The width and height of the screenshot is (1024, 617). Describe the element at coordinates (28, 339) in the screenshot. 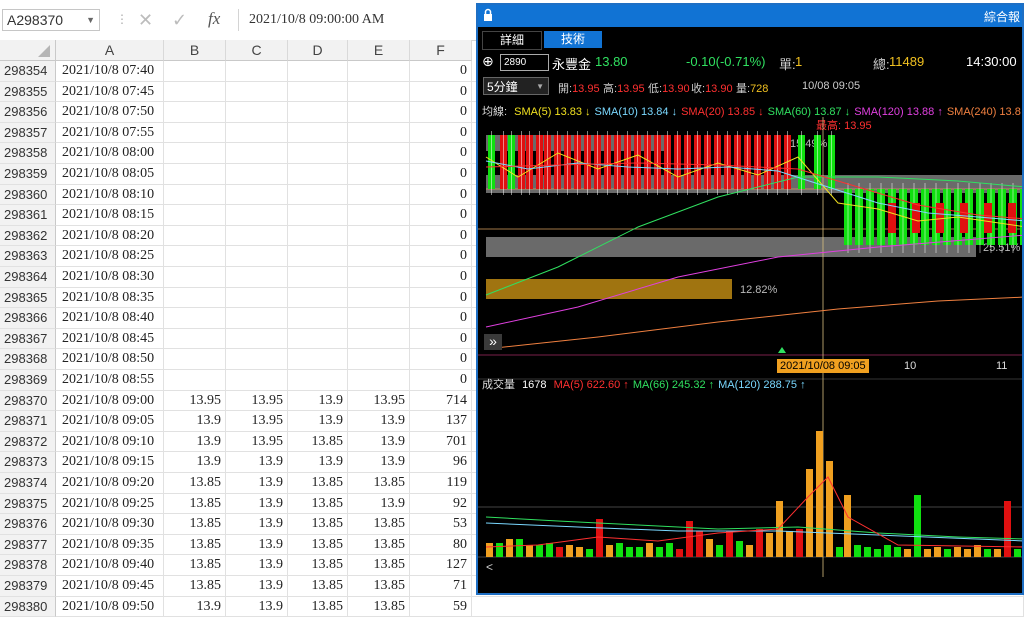

I see `row-number: 298367` at that location.